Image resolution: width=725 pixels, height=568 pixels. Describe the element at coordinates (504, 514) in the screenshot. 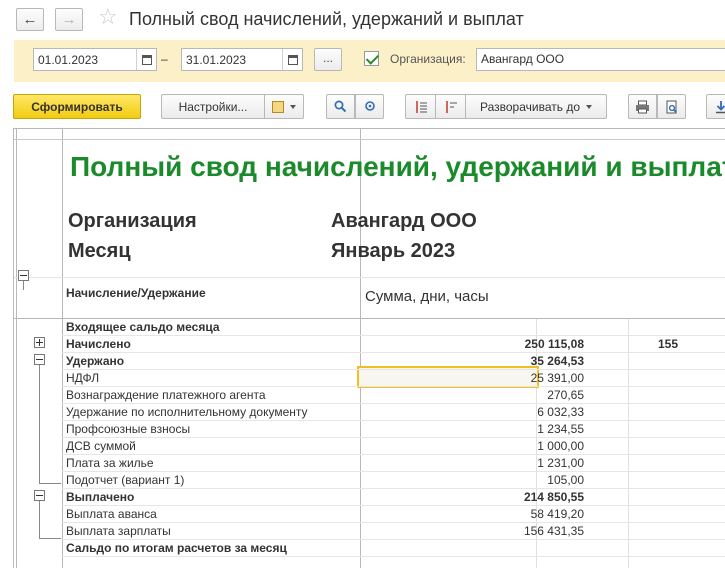

I see `row-amount-cell: 58 419,20` at that location.